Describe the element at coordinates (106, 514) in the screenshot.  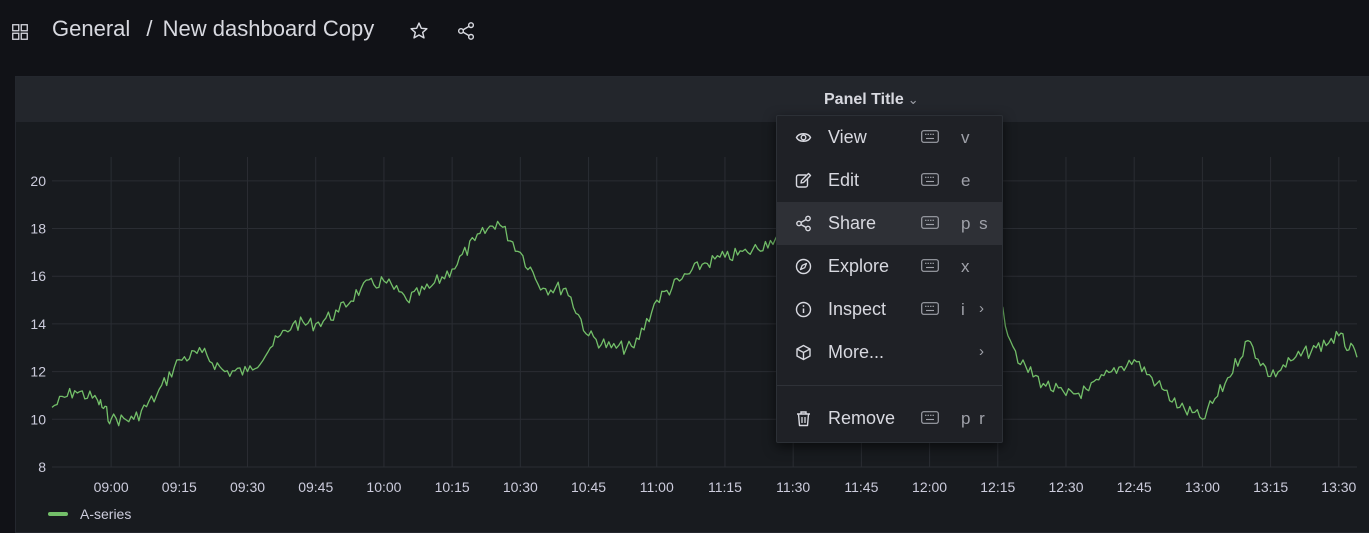
I see `legend-label: A-series` at that location.